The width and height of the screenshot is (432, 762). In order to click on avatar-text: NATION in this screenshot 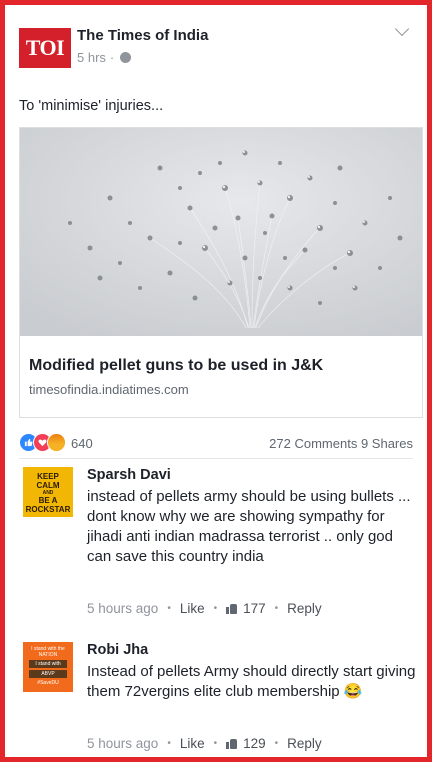, I will do `click(48, 655)`.